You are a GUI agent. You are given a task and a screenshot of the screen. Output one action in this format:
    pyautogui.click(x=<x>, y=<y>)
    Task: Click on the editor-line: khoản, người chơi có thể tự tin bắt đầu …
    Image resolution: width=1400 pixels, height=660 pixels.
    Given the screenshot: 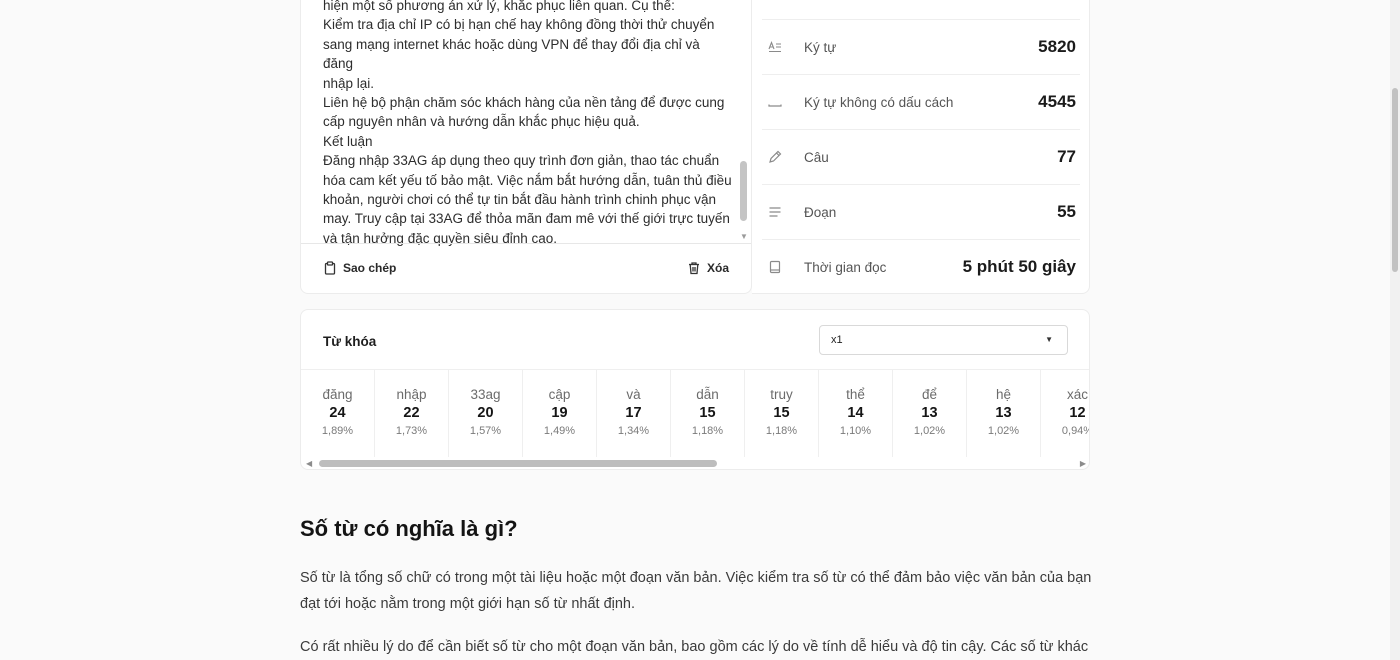 What is the action you would take?
    pyautogui.click(x=520, y=200)
    